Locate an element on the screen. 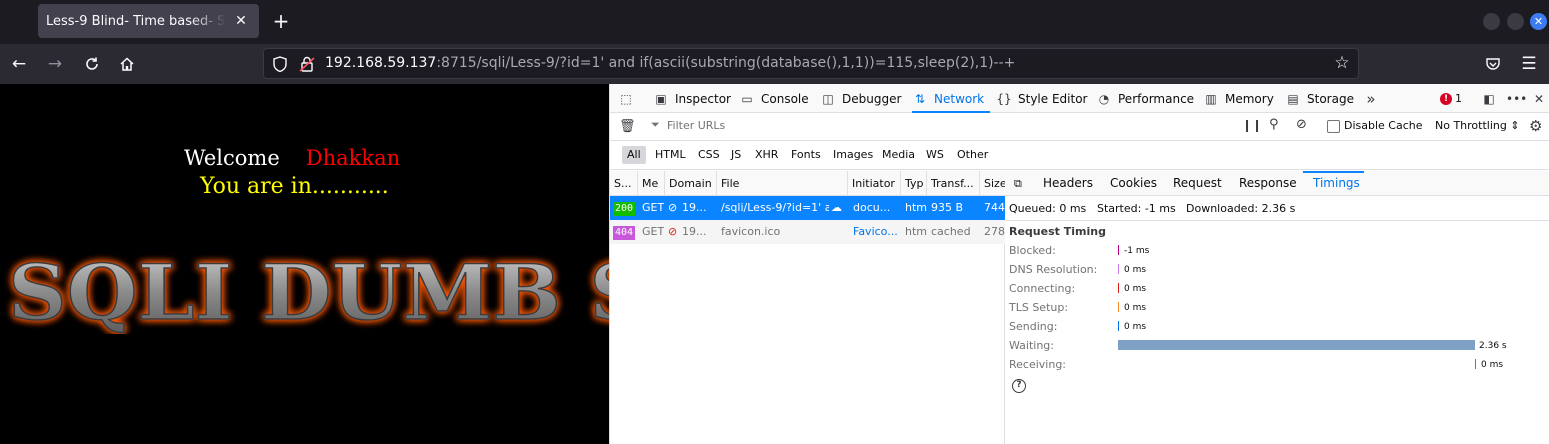 This screenshot has width=1549, height=444. tab-console: ▭ Console is located at coordinates (774, 98).